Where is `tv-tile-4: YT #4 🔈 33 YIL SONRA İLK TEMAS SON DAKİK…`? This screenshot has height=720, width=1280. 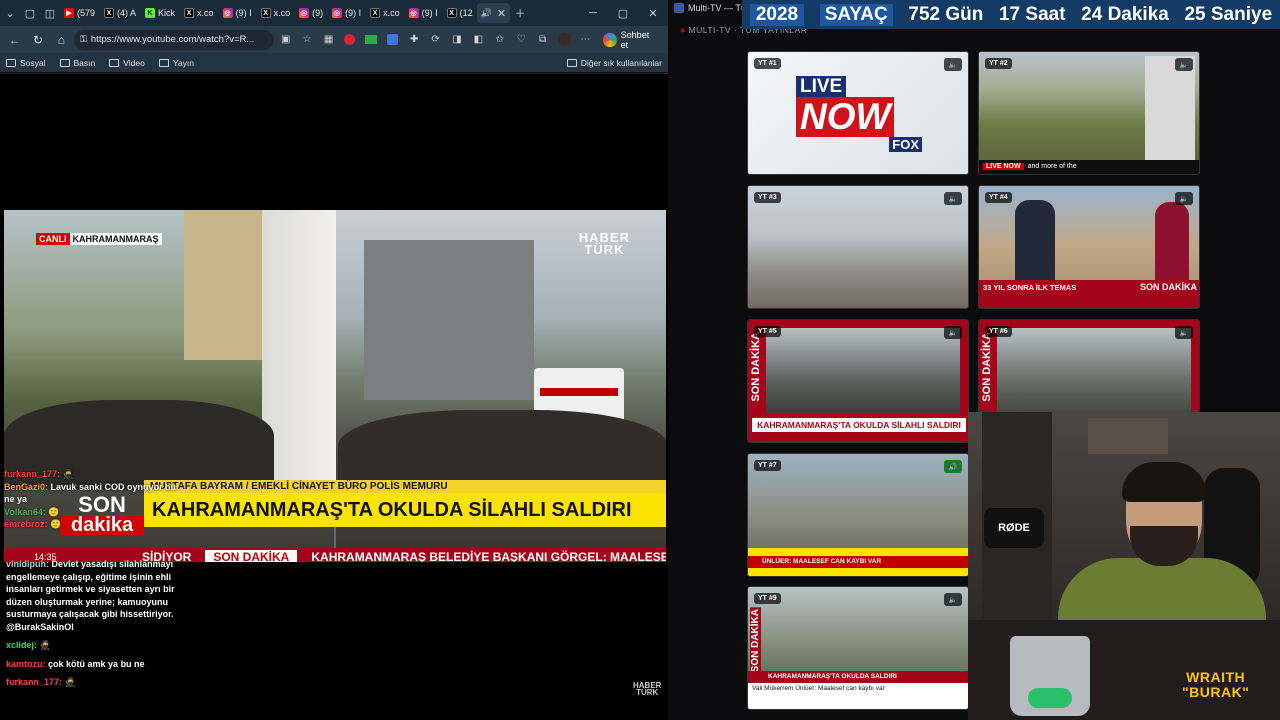
tv-tile-4: YT #4 🔈 33 YIL SONRA İLK TEMAS SON DAKİK… is located at coordinates (1089, 247).